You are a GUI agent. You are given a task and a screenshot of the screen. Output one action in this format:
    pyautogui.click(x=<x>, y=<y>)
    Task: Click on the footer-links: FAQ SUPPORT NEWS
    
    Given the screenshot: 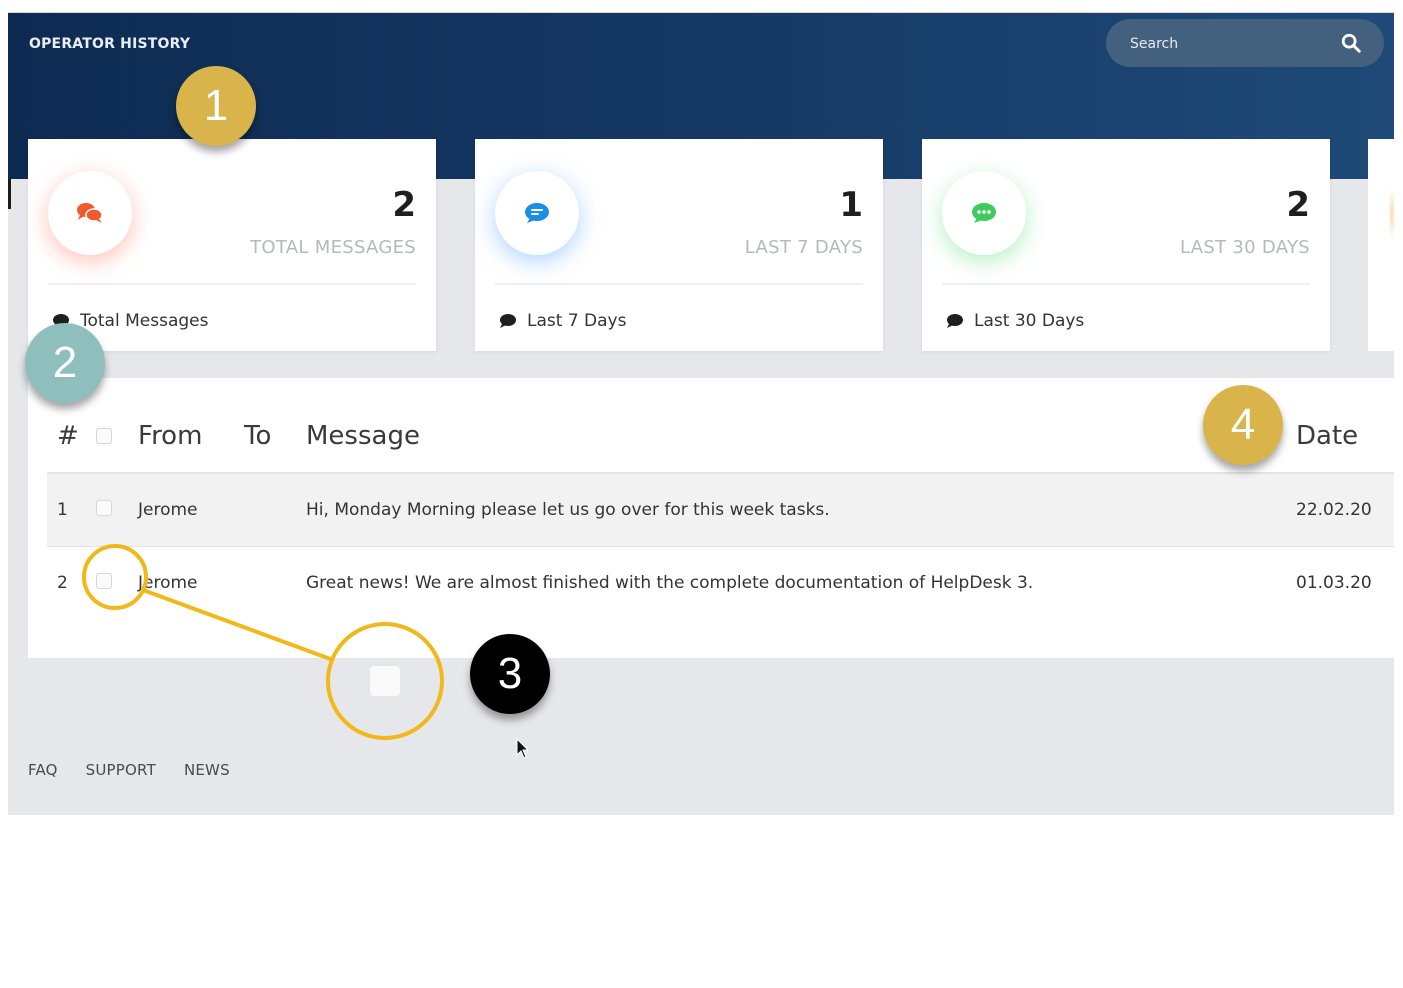 What is the action you would take?
    pyautogui.click(x=129, y=770)
    